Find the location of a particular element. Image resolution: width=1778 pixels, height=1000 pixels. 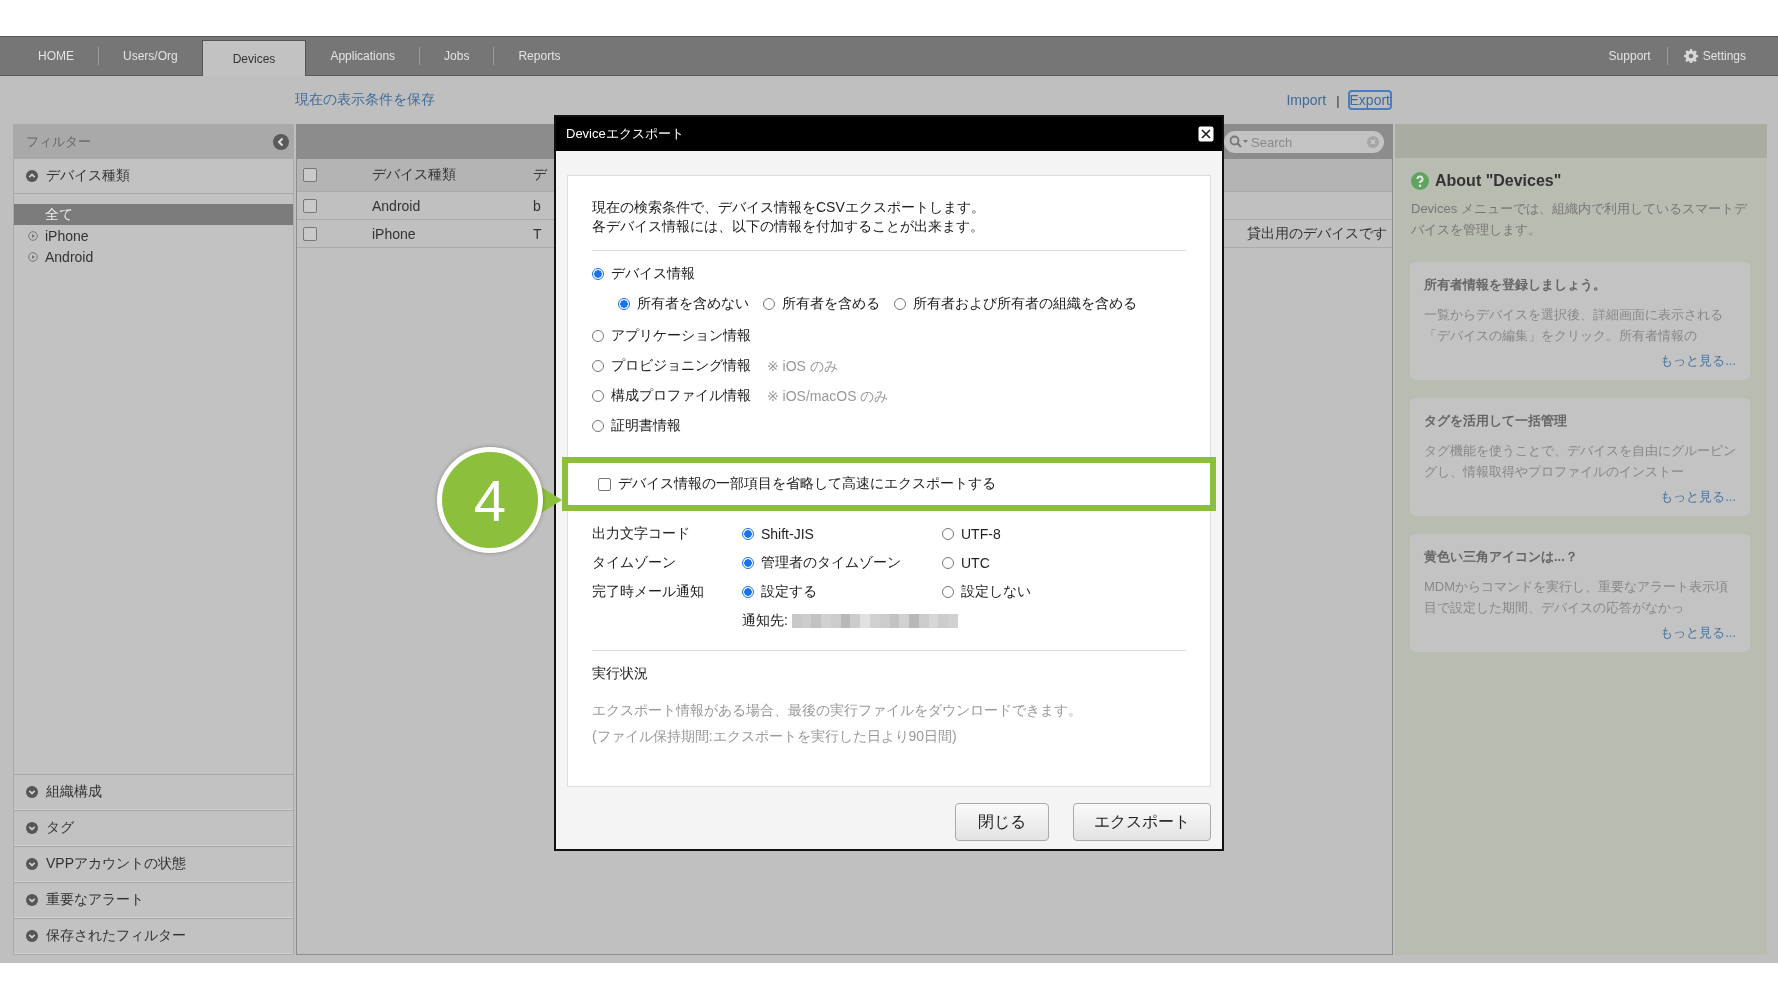

checkbox is located at coordinates (604, 484).